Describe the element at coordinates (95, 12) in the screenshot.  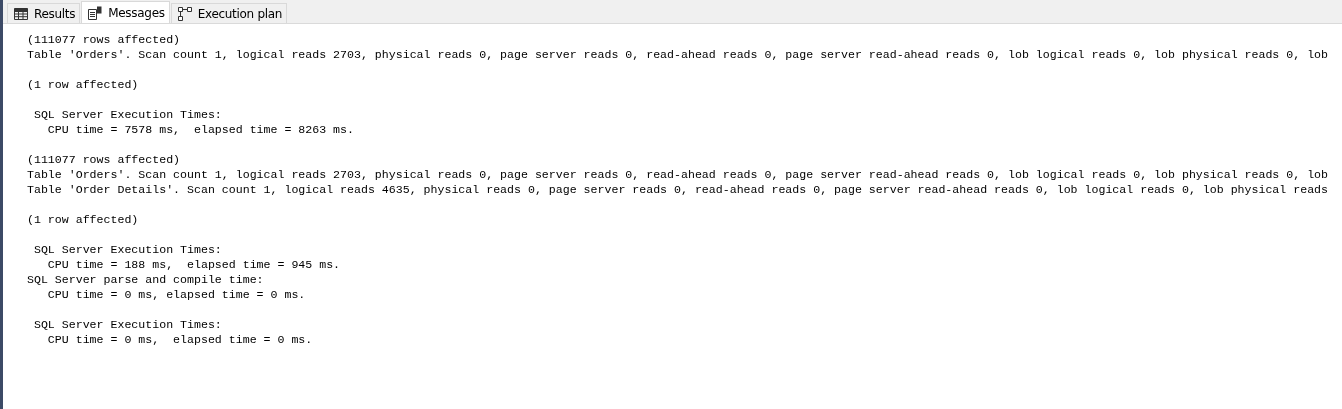
I see `document-icon` at that location.